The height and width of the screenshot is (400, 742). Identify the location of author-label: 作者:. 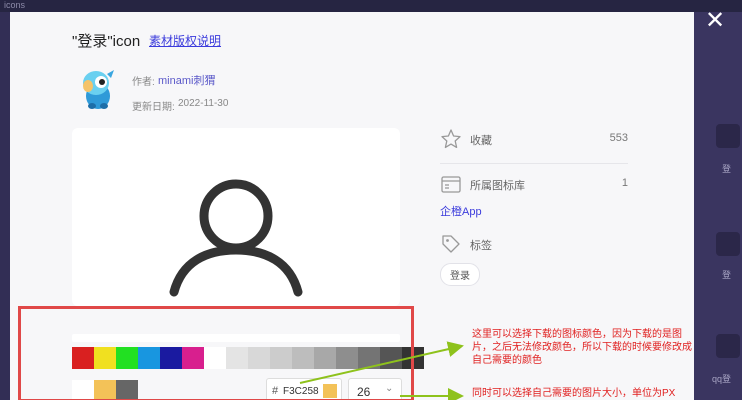
(143, 82).